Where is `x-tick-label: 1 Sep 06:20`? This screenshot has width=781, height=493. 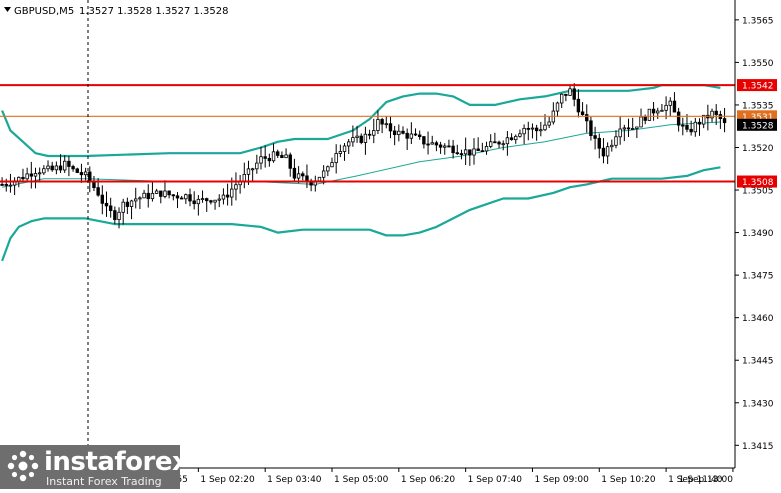 x-tick-label: 1 Sep 06:20 is located at coordinates (428, 480).